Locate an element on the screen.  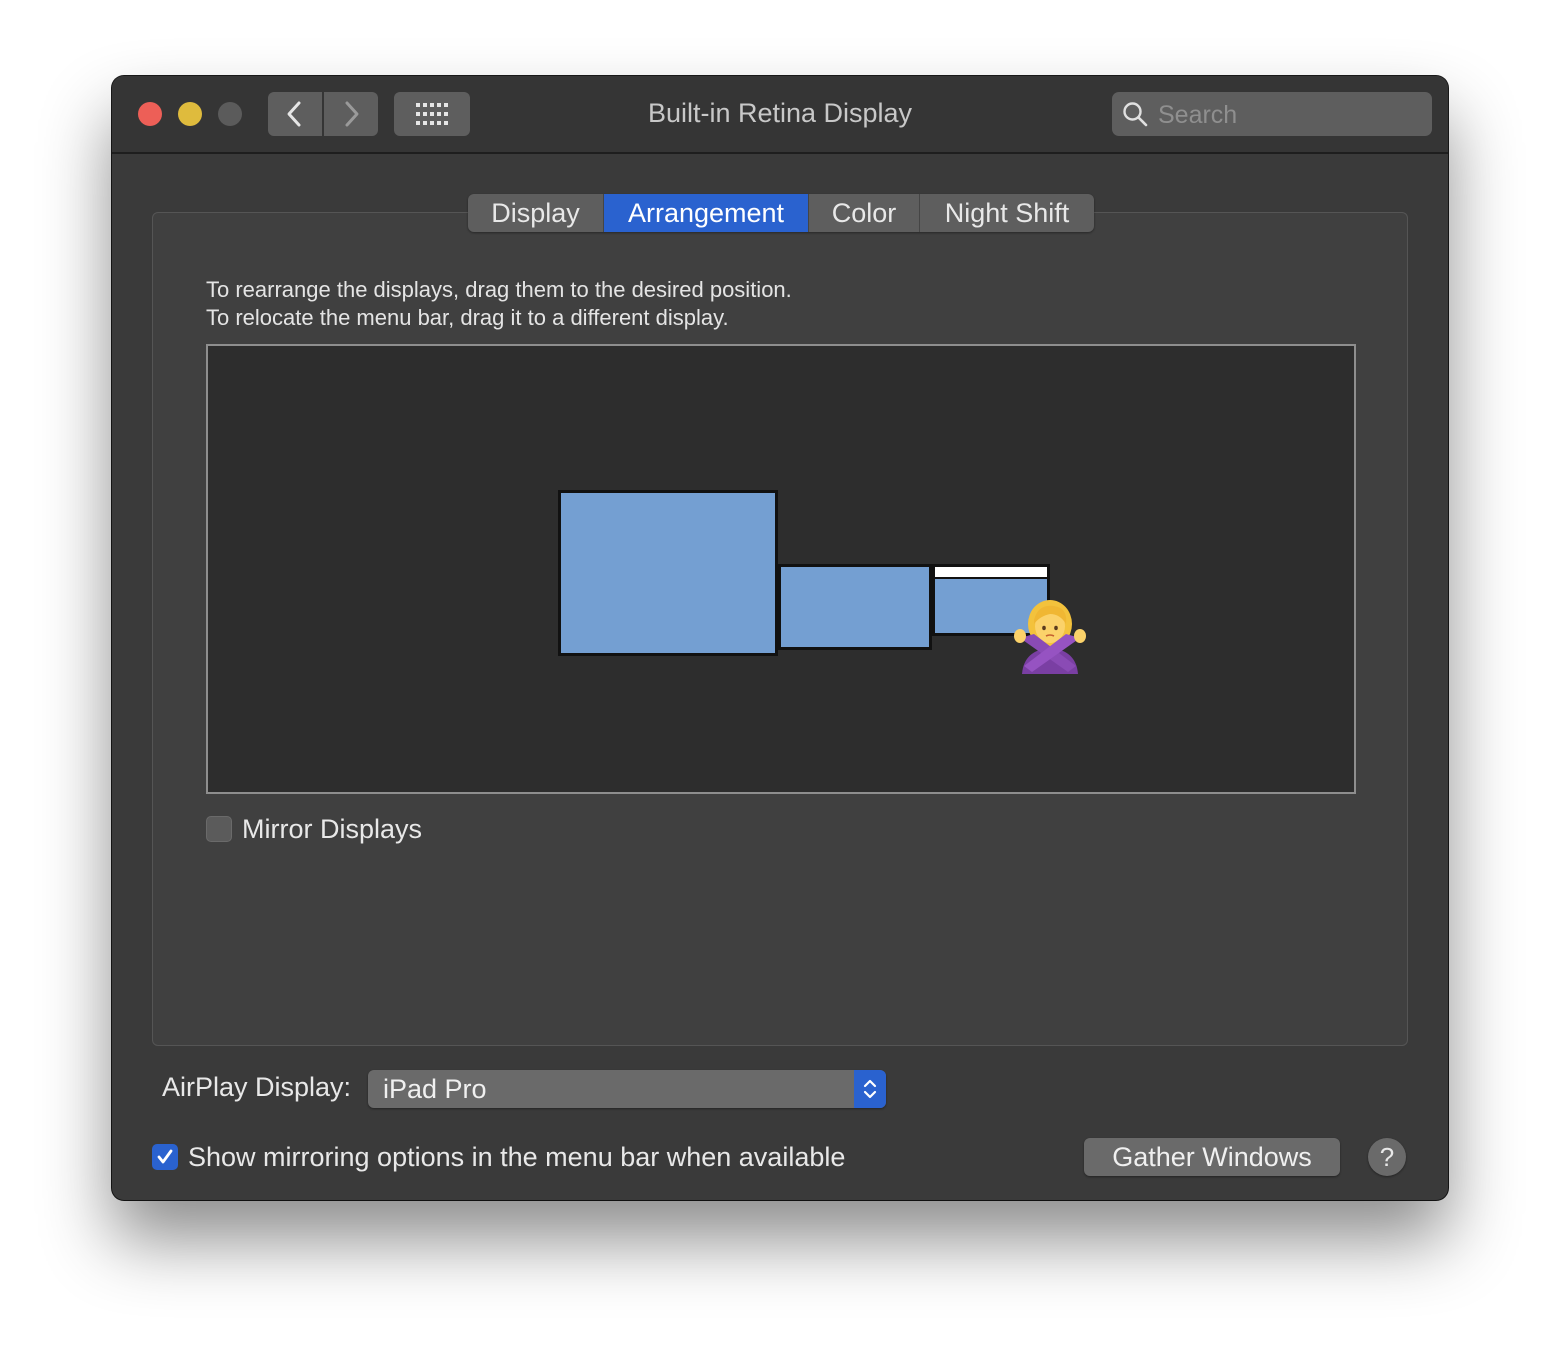
help-button: ? is located at coordinates (1387, 1157).